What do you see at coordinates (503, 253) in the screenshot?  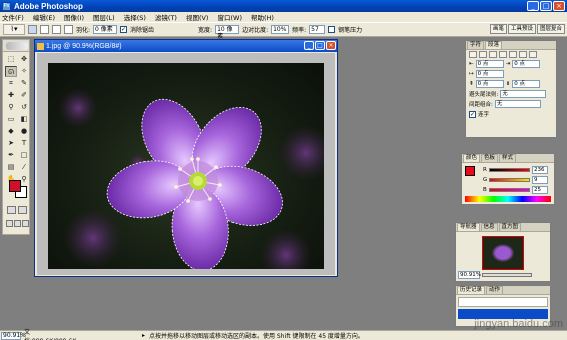 I see `navigator-thumbnail` at bounding box center [503, 253].